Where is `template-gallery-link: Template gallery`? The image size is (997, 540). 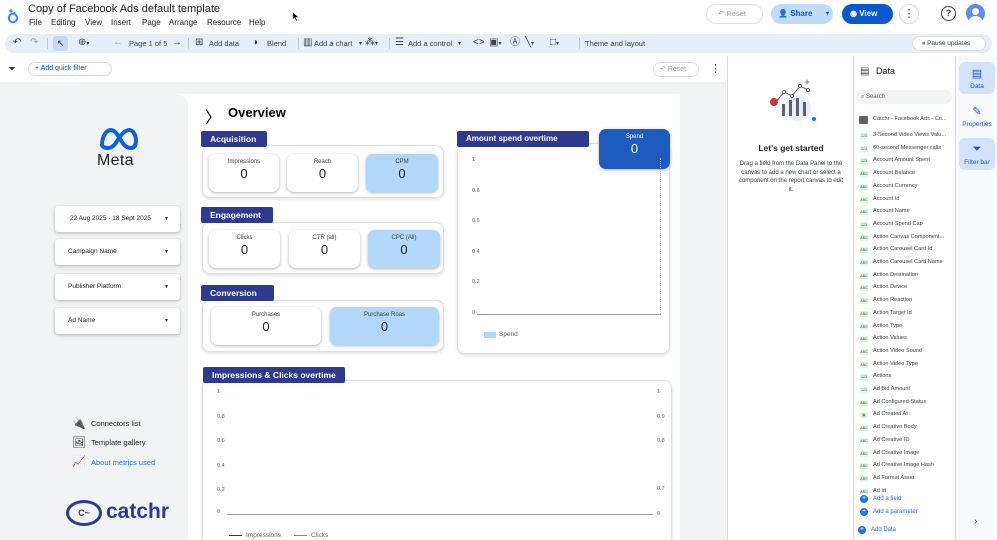 template-gallery-link: Template gallery is located at coordinates (118, 442).